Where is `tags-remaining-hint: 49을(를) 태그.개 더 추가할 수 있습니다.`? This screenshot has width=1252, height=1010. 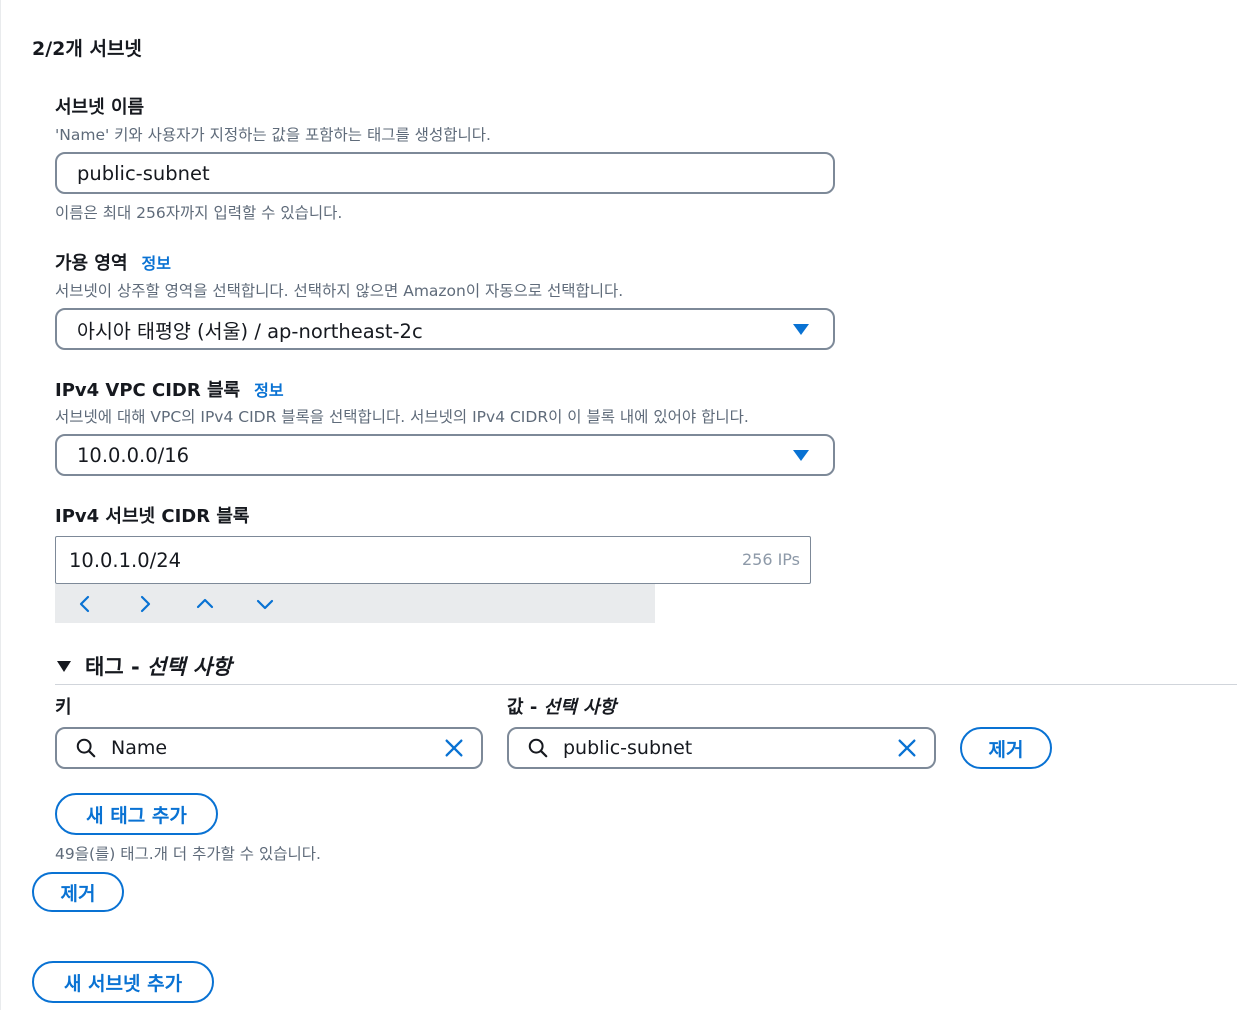 tags-remaining-hint: 49을(를) 태그.개 더 추가할 수 있습니다. is located at coordinates (188, 854).